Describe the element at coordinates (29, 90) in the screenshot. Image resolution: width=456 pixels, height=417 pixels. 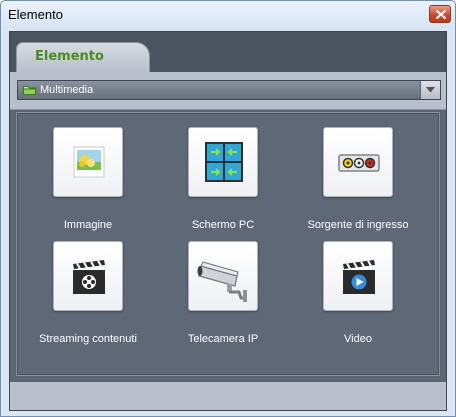
I see `folder-icon` at that location.